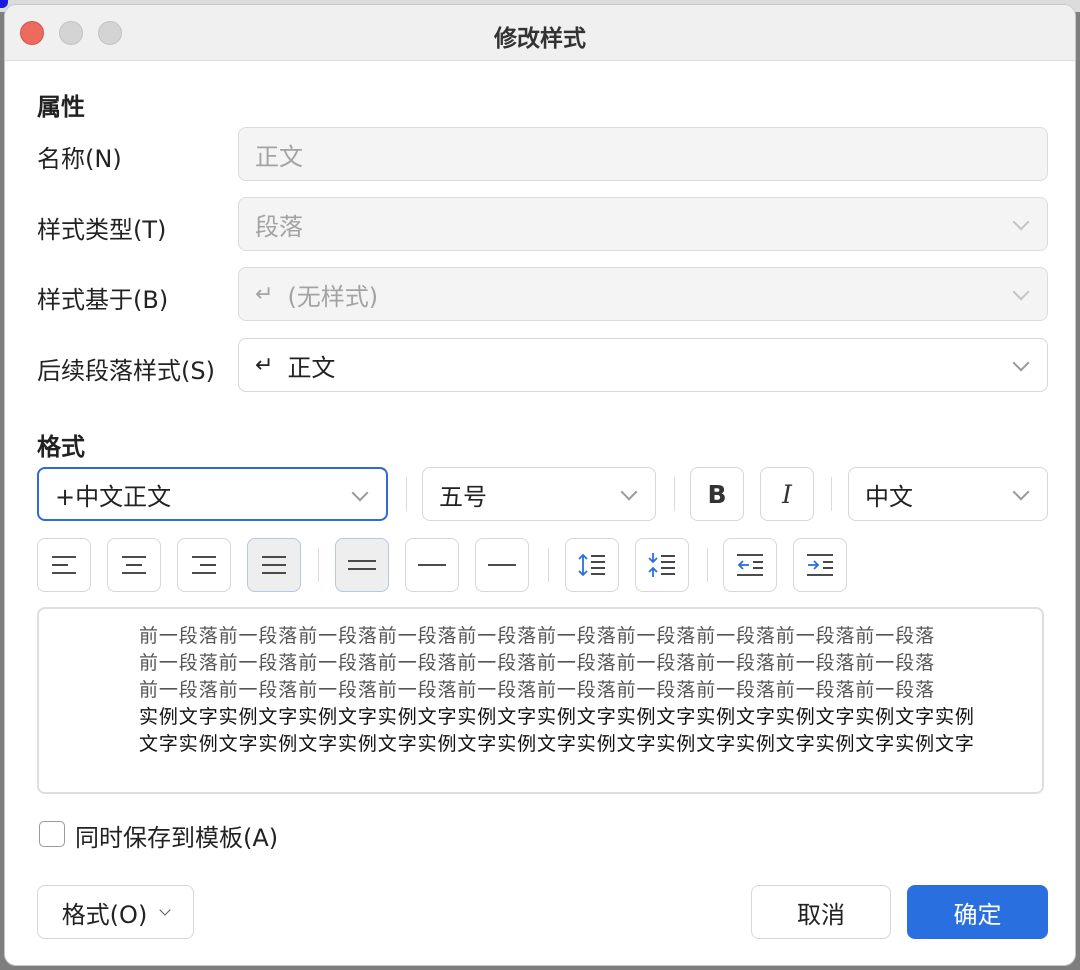 The height and width of the screenshot is (970, 1080). What do you see at coordinates (61, 447) in the screenshot?
I see `format-heading: 格式` at bounding box center [61, 447].